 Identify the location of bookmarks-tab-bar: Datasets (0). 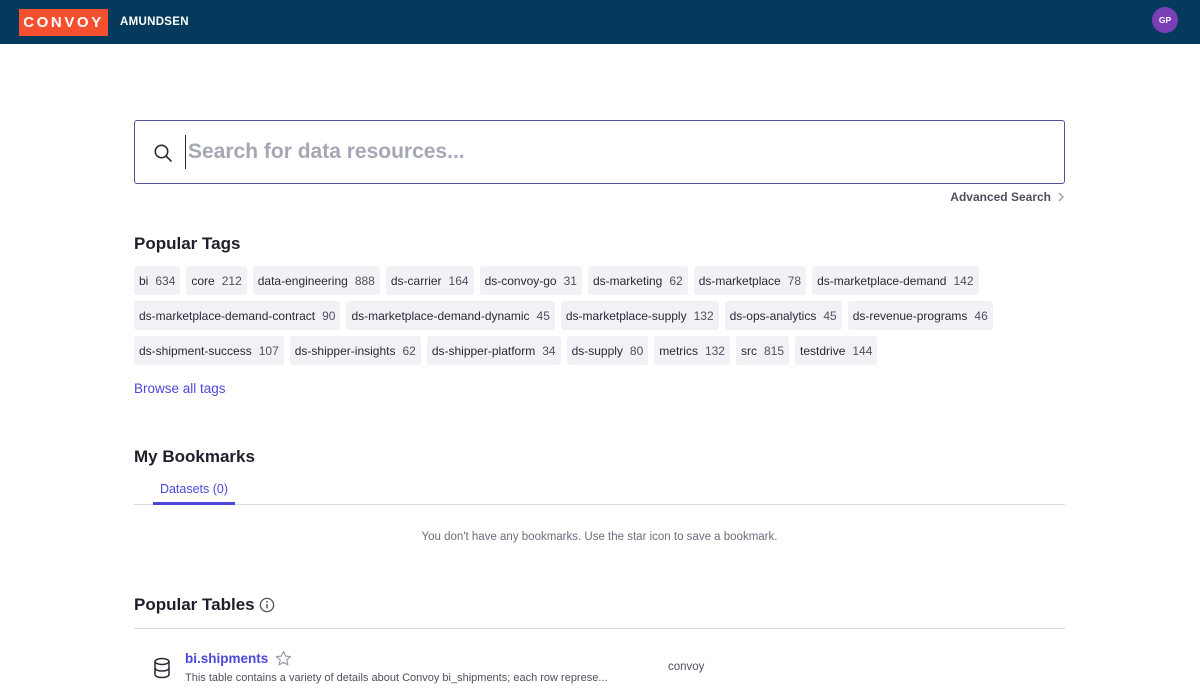
(599, 490).